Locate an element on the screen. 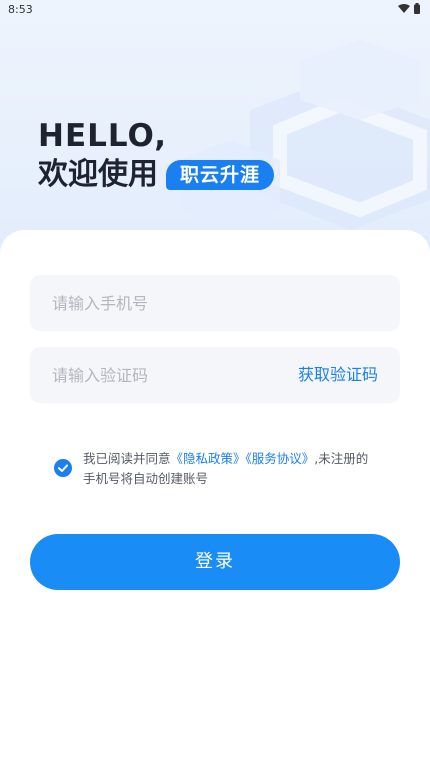 This screenshot has height=765, width=430. hello-heading: HELLO, is located at coordinates (102, 136).